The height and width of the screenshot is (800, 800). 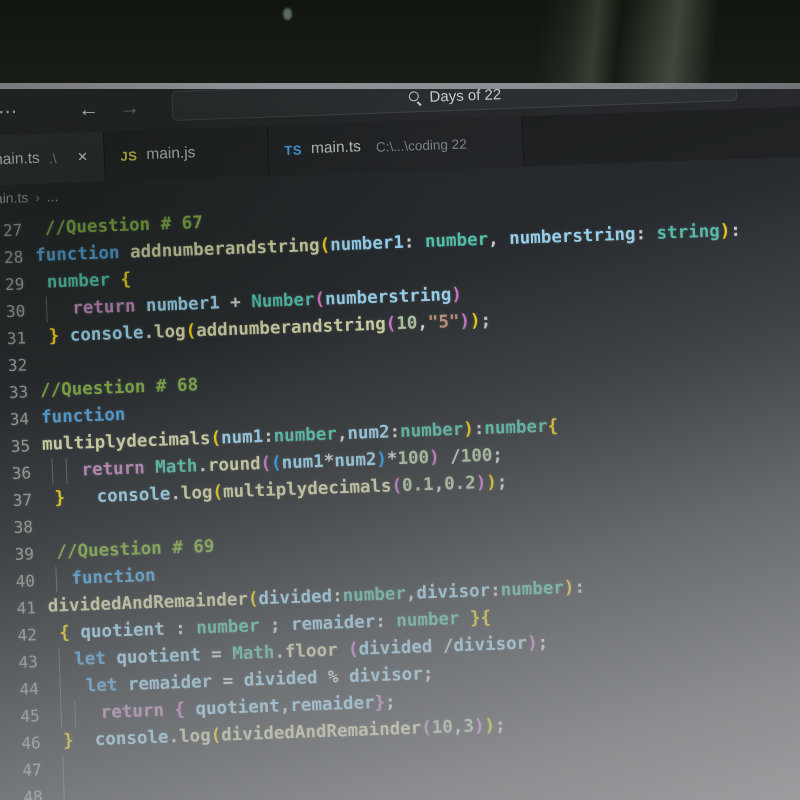 I want to click on line-number: 42, so click(x=24, y=635).